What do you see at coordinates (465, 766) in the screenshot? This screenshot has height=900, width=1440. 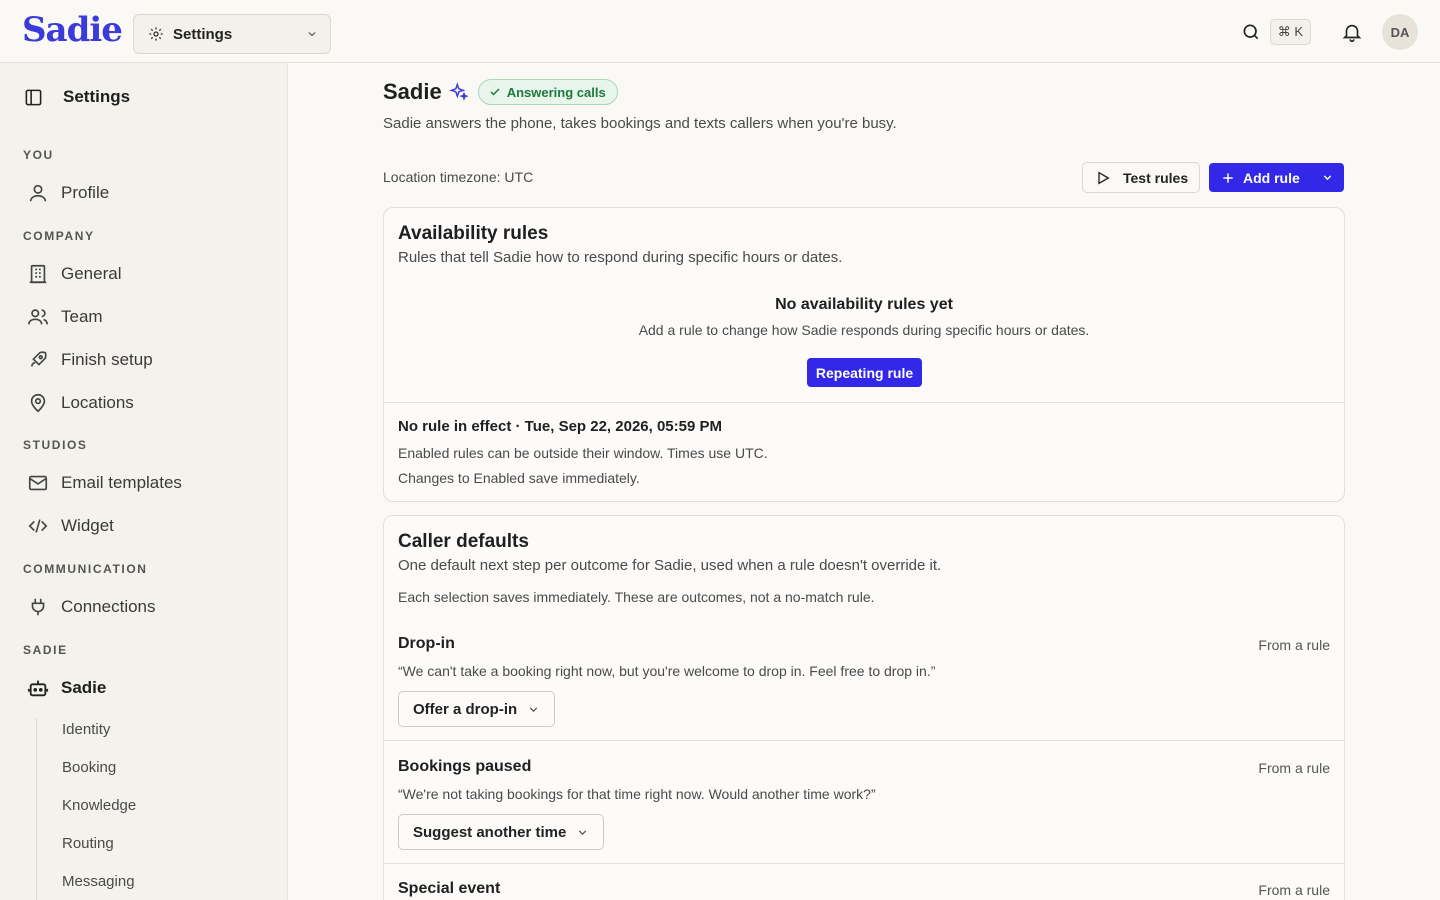 I see `outcome-title: Bookings paused` at bounding box center [465, 766].